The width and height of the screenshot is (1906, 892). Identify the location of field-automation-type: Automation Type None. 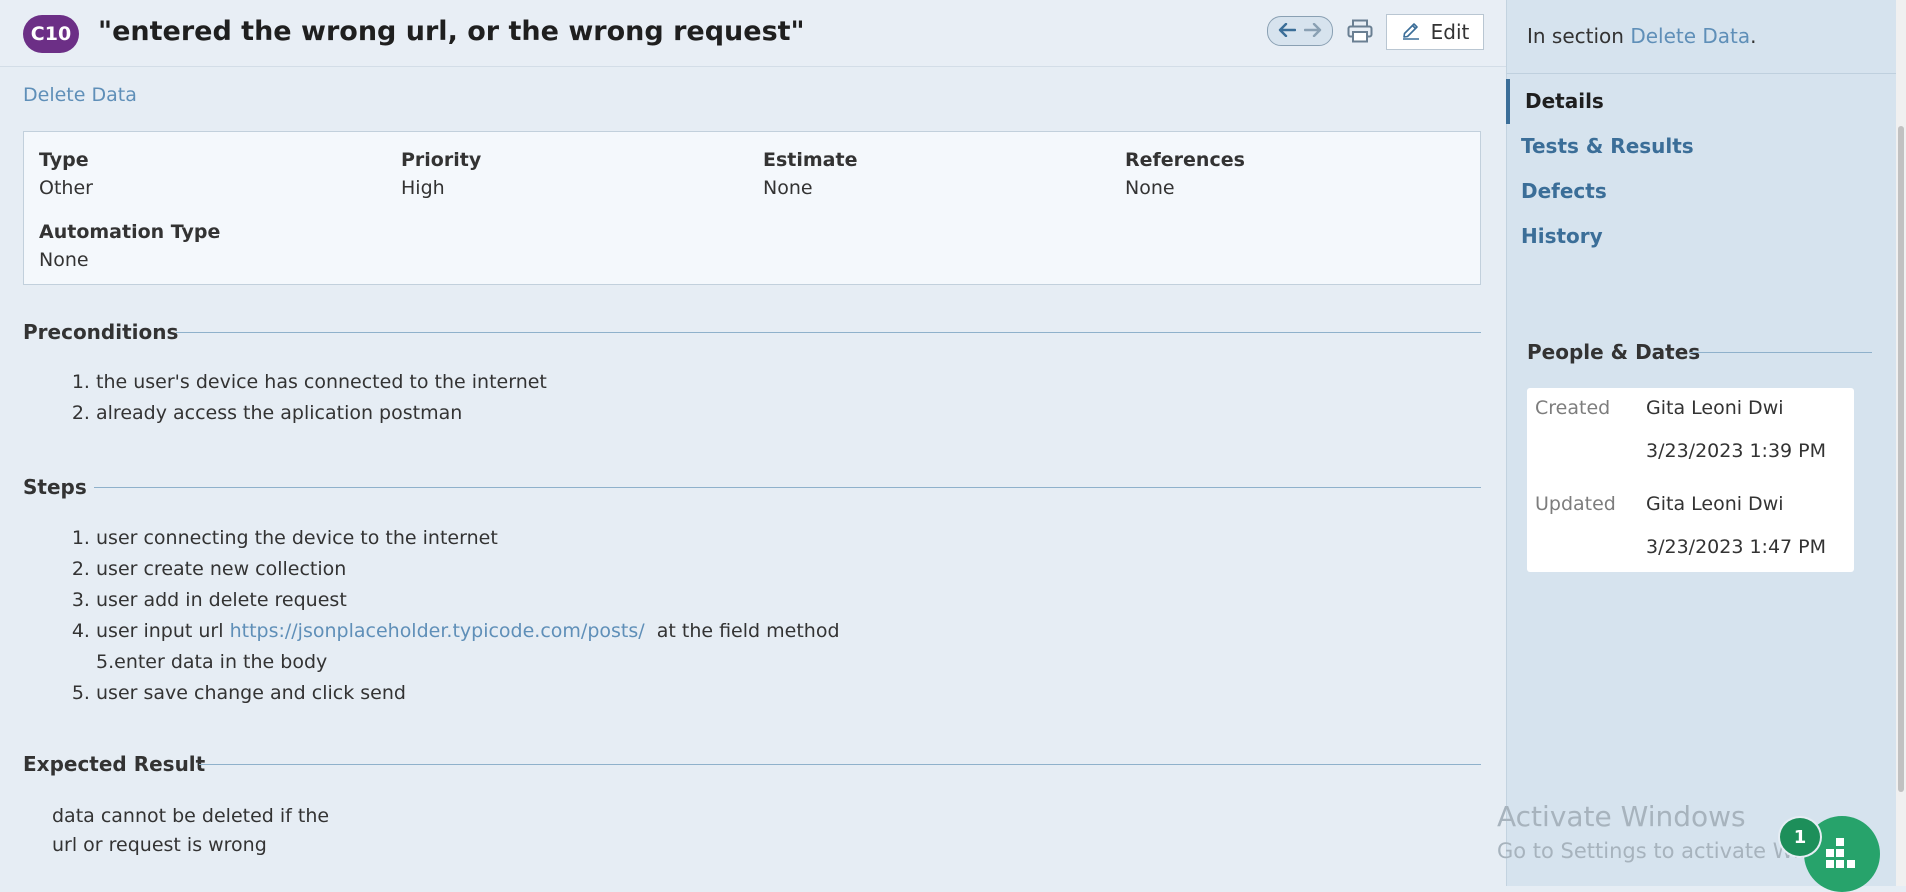
(129, 246).